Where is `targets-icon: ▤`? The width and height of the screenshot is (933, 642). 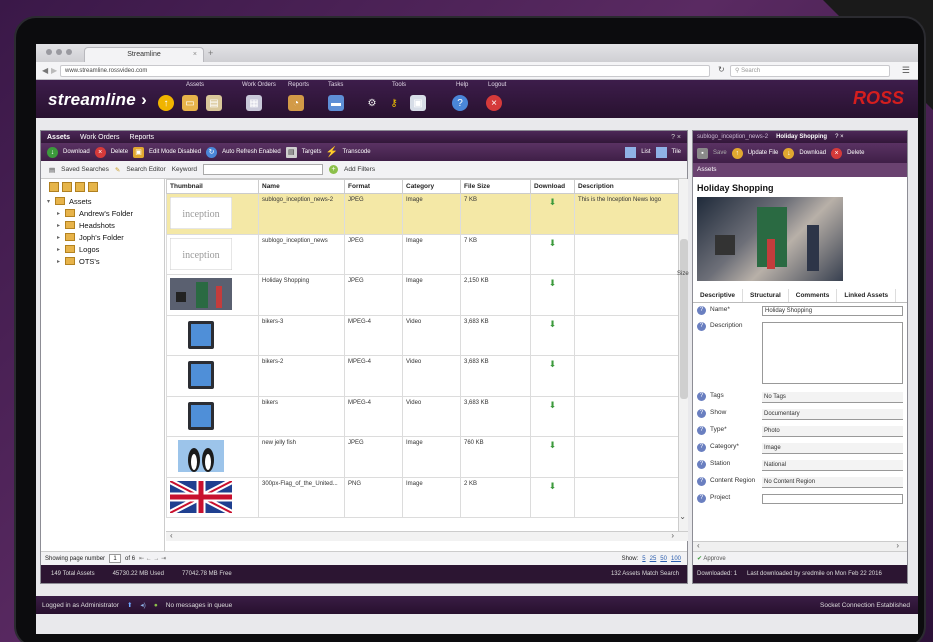
targets-icon: ▤ is located at coordinates (291, 152).